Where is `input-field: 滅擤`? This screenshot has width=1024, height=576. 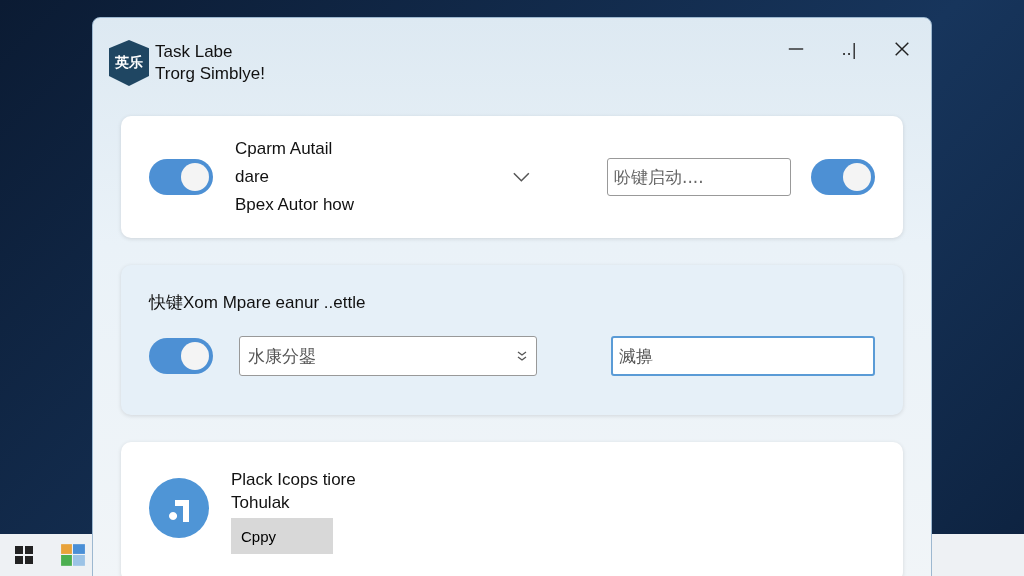 input-field: 滅擤 is located at coordinates (743, 356).